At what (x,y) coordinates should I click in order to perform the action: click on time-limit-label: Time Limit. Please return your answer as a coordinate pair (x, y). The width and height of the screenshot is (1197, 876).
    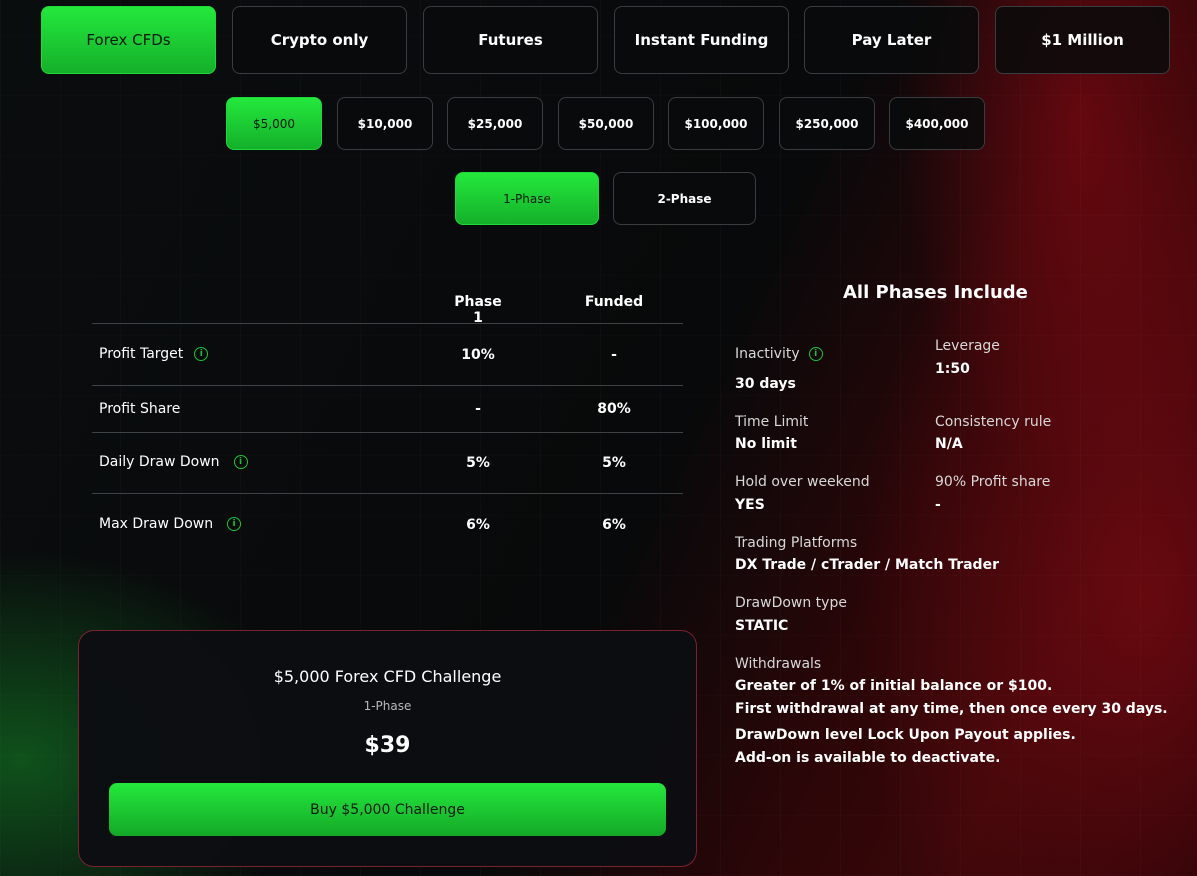
    Looking at the image, I should click on (772, 422).